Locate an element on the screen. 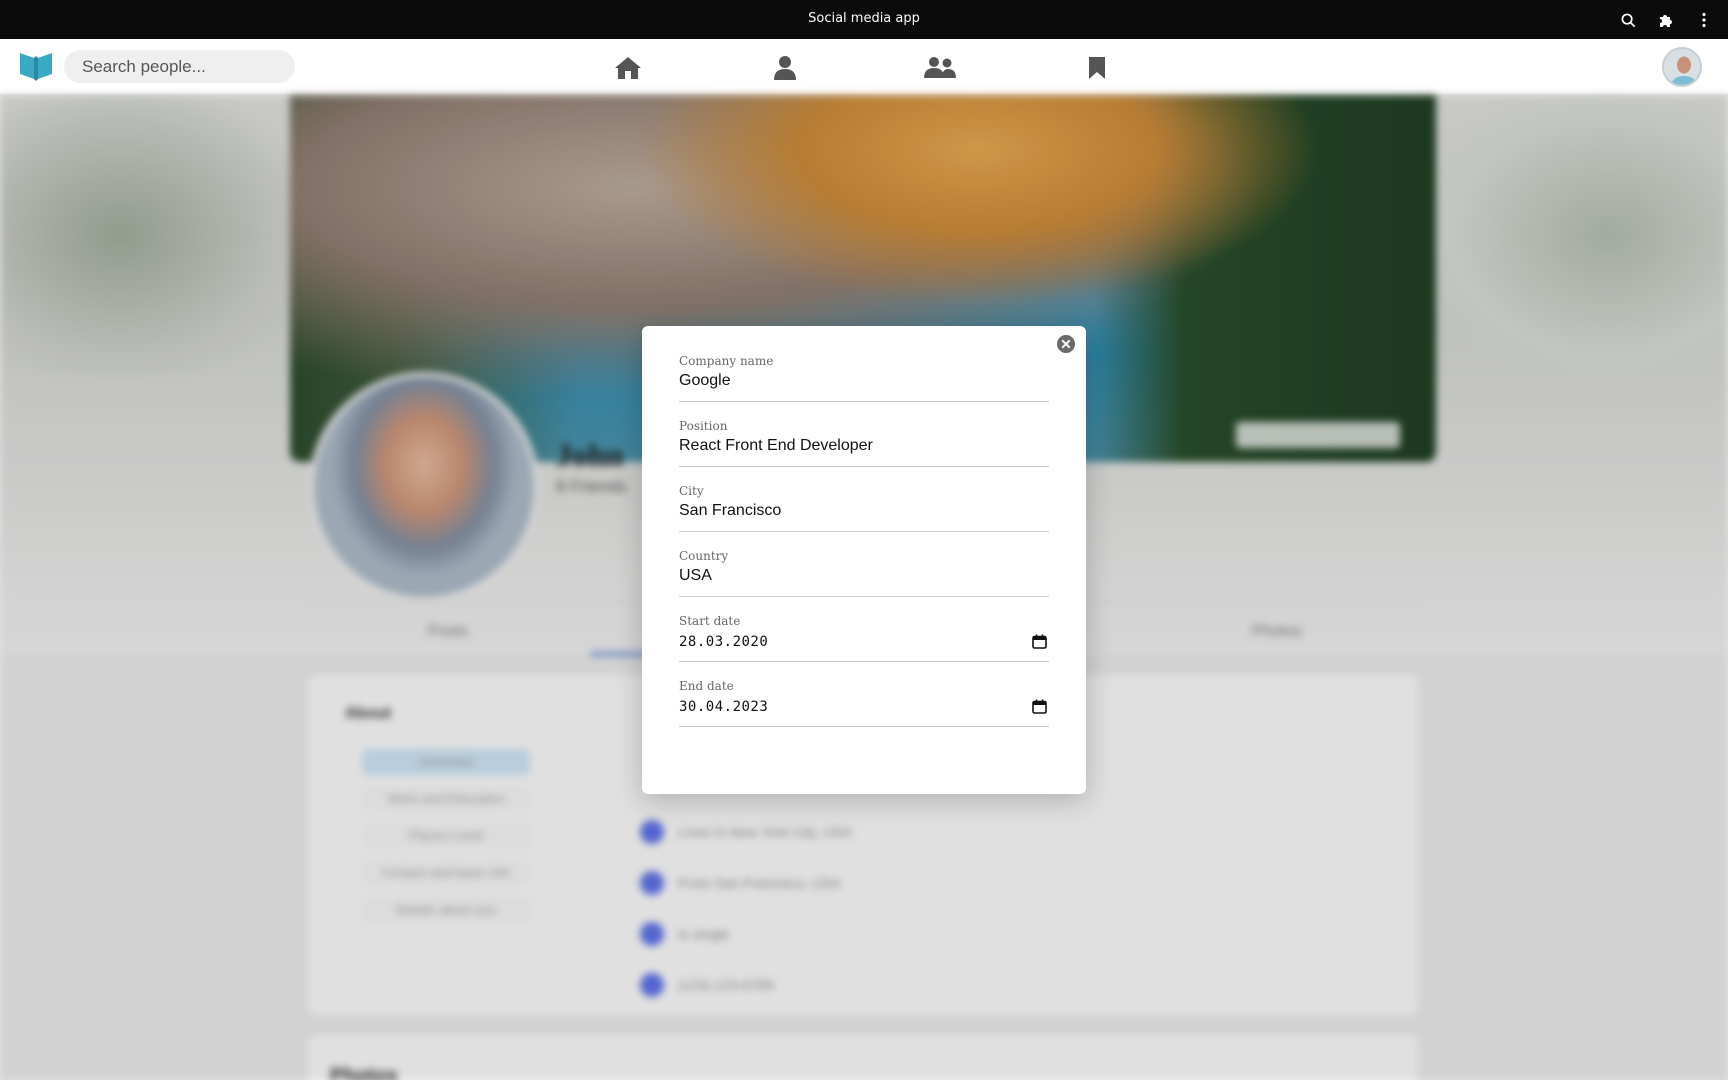  home-icon is located at coordinates (628, 68).